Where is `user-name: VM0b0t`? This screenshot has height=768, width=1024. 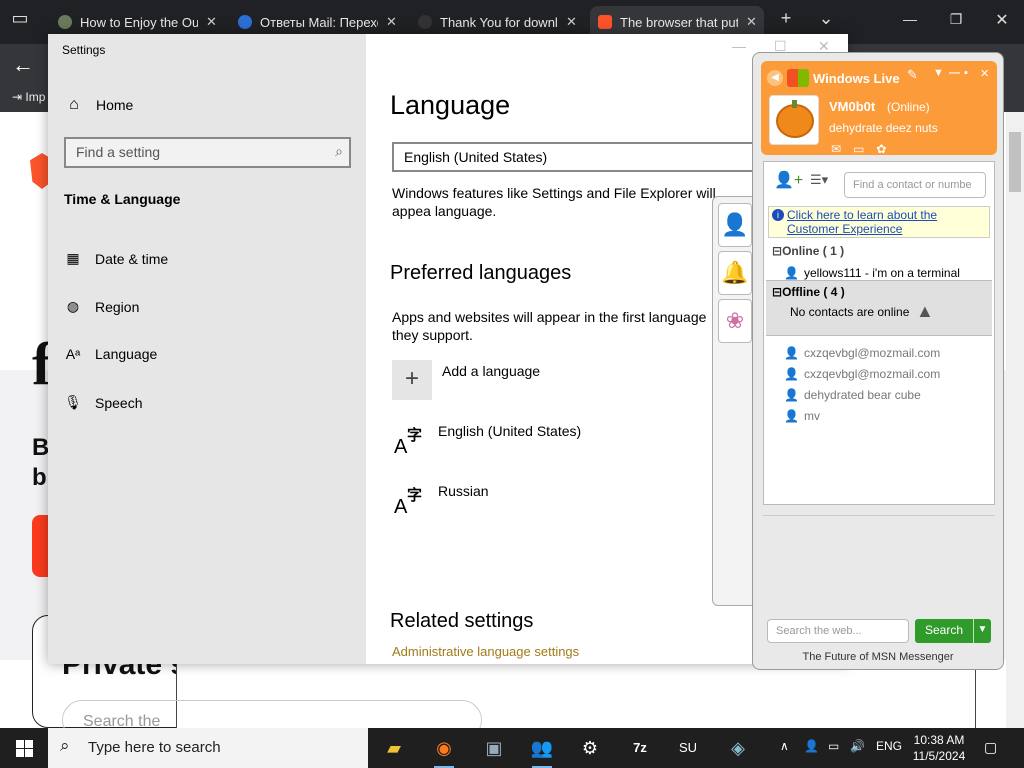 user-name: VM0b0t is located at coordinates (852, 106).